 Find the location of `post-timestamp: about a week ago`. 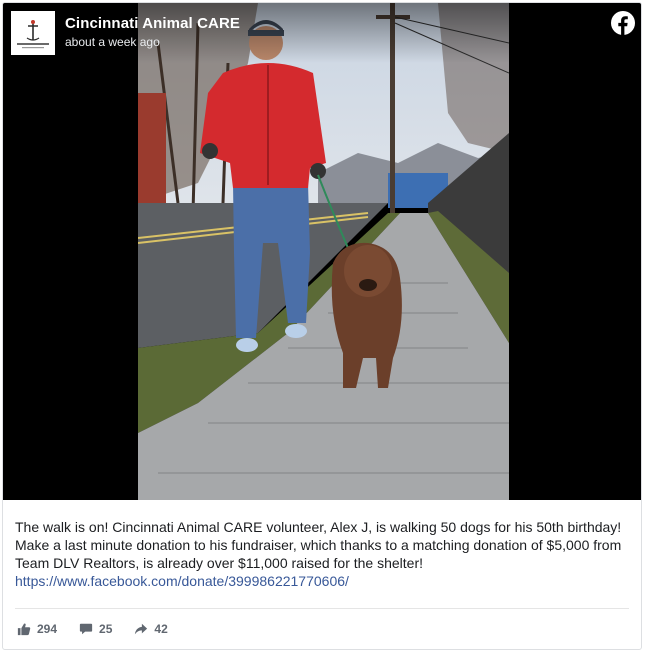

post-timestamp: about a week ago is located at coordinates (112, 42).